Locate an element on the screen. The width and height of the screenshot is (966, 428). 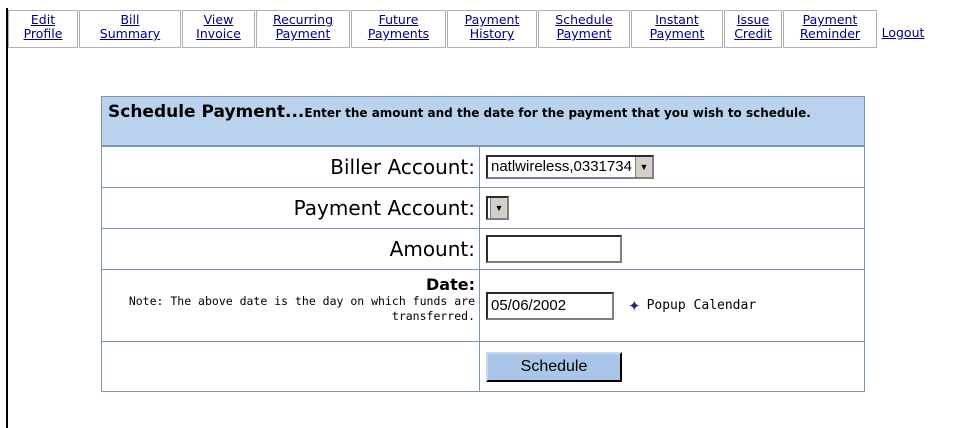
nav-bill-summary: Bill Summary is located at coordinates (130, 29).